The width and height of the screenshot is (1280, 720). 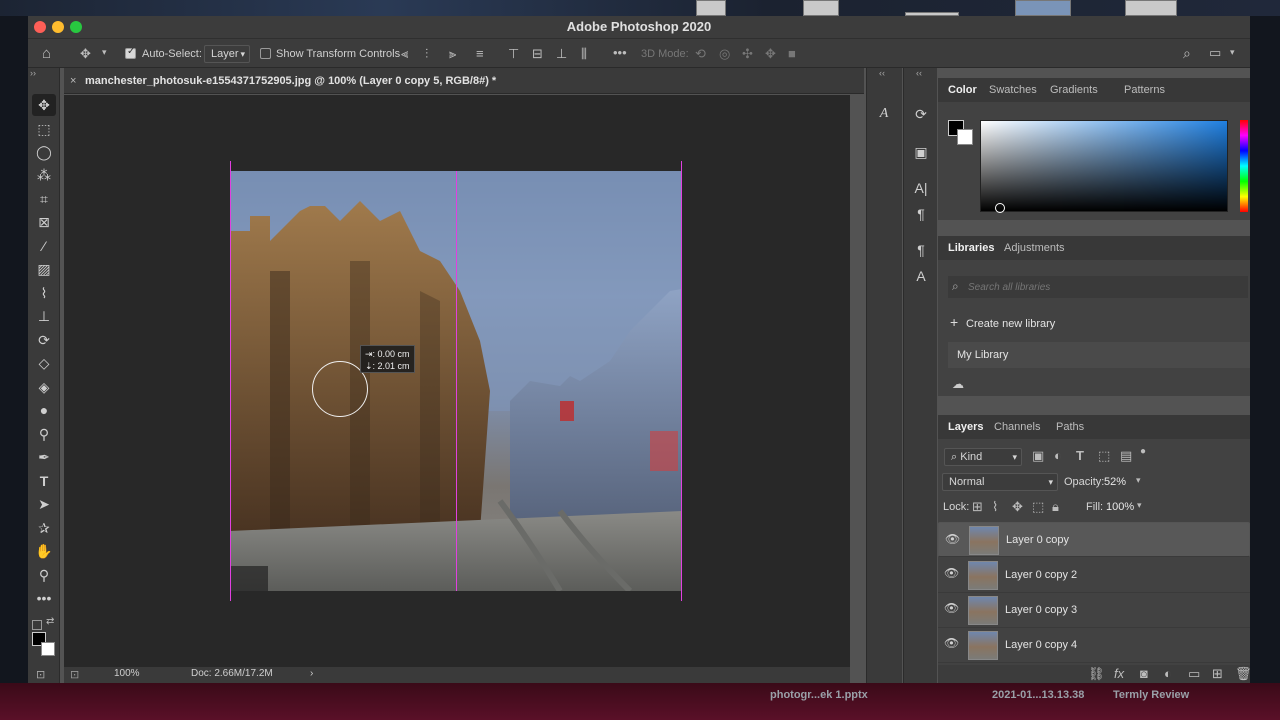 What do you see at coordinates (681, 381) in the screenshot?
I see `guide-line-right` at bounding box center [681, 381].